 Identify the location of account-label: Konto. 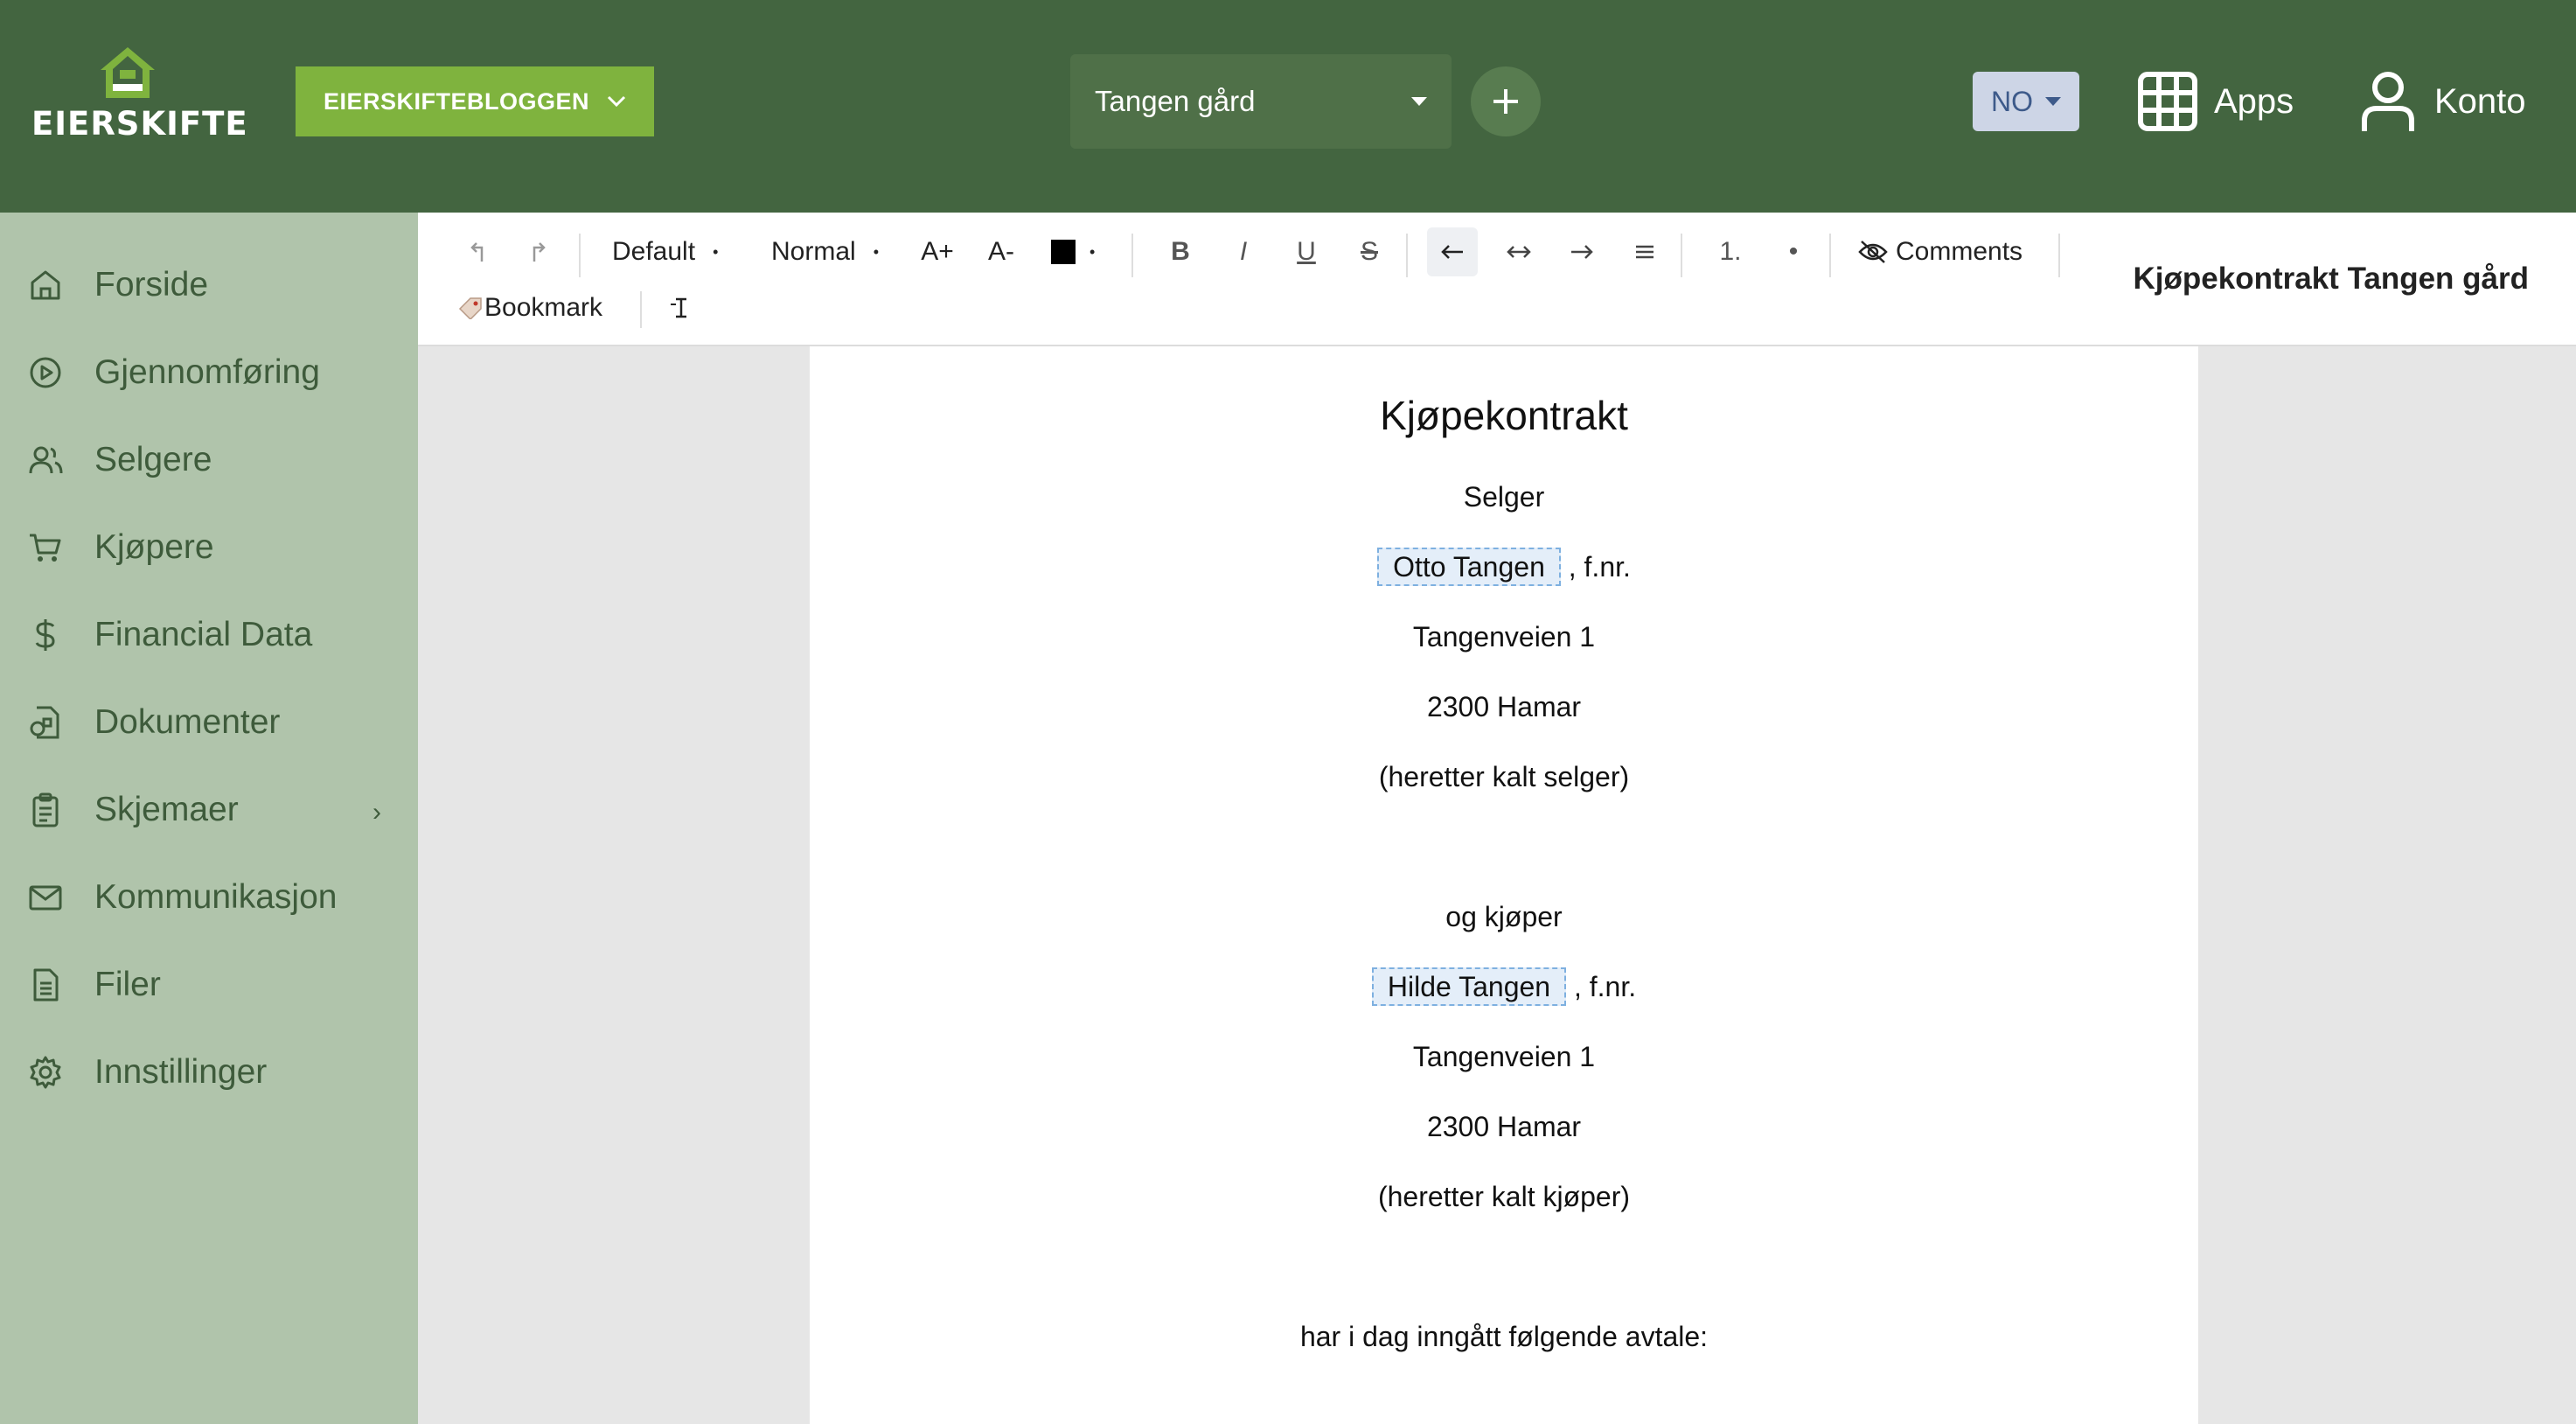
(2480, 101).